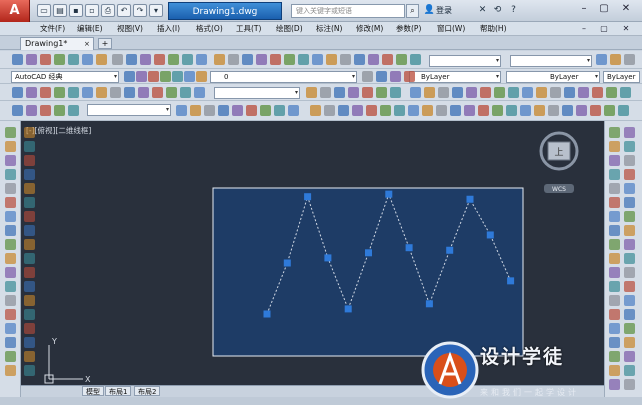 The width and height of the screenshot is (642, 405). Describe the element at coordinates (257, 93) in the screenshot. I see `multileader-select: ▾` at that location.